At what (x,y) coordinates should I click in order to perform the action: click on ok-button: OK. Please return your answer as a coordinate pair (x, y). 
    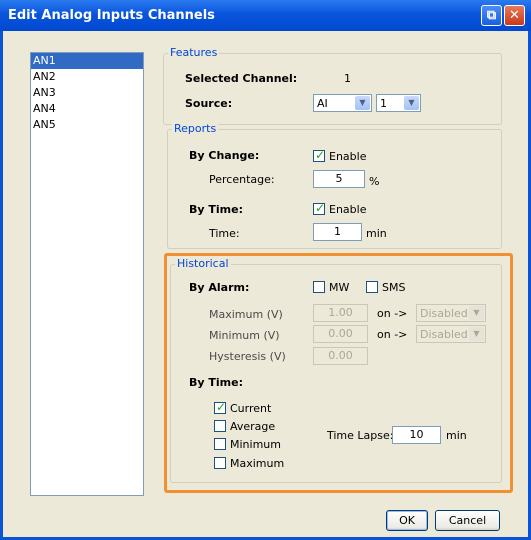
    Looking at the image, I should click on (407, 520).